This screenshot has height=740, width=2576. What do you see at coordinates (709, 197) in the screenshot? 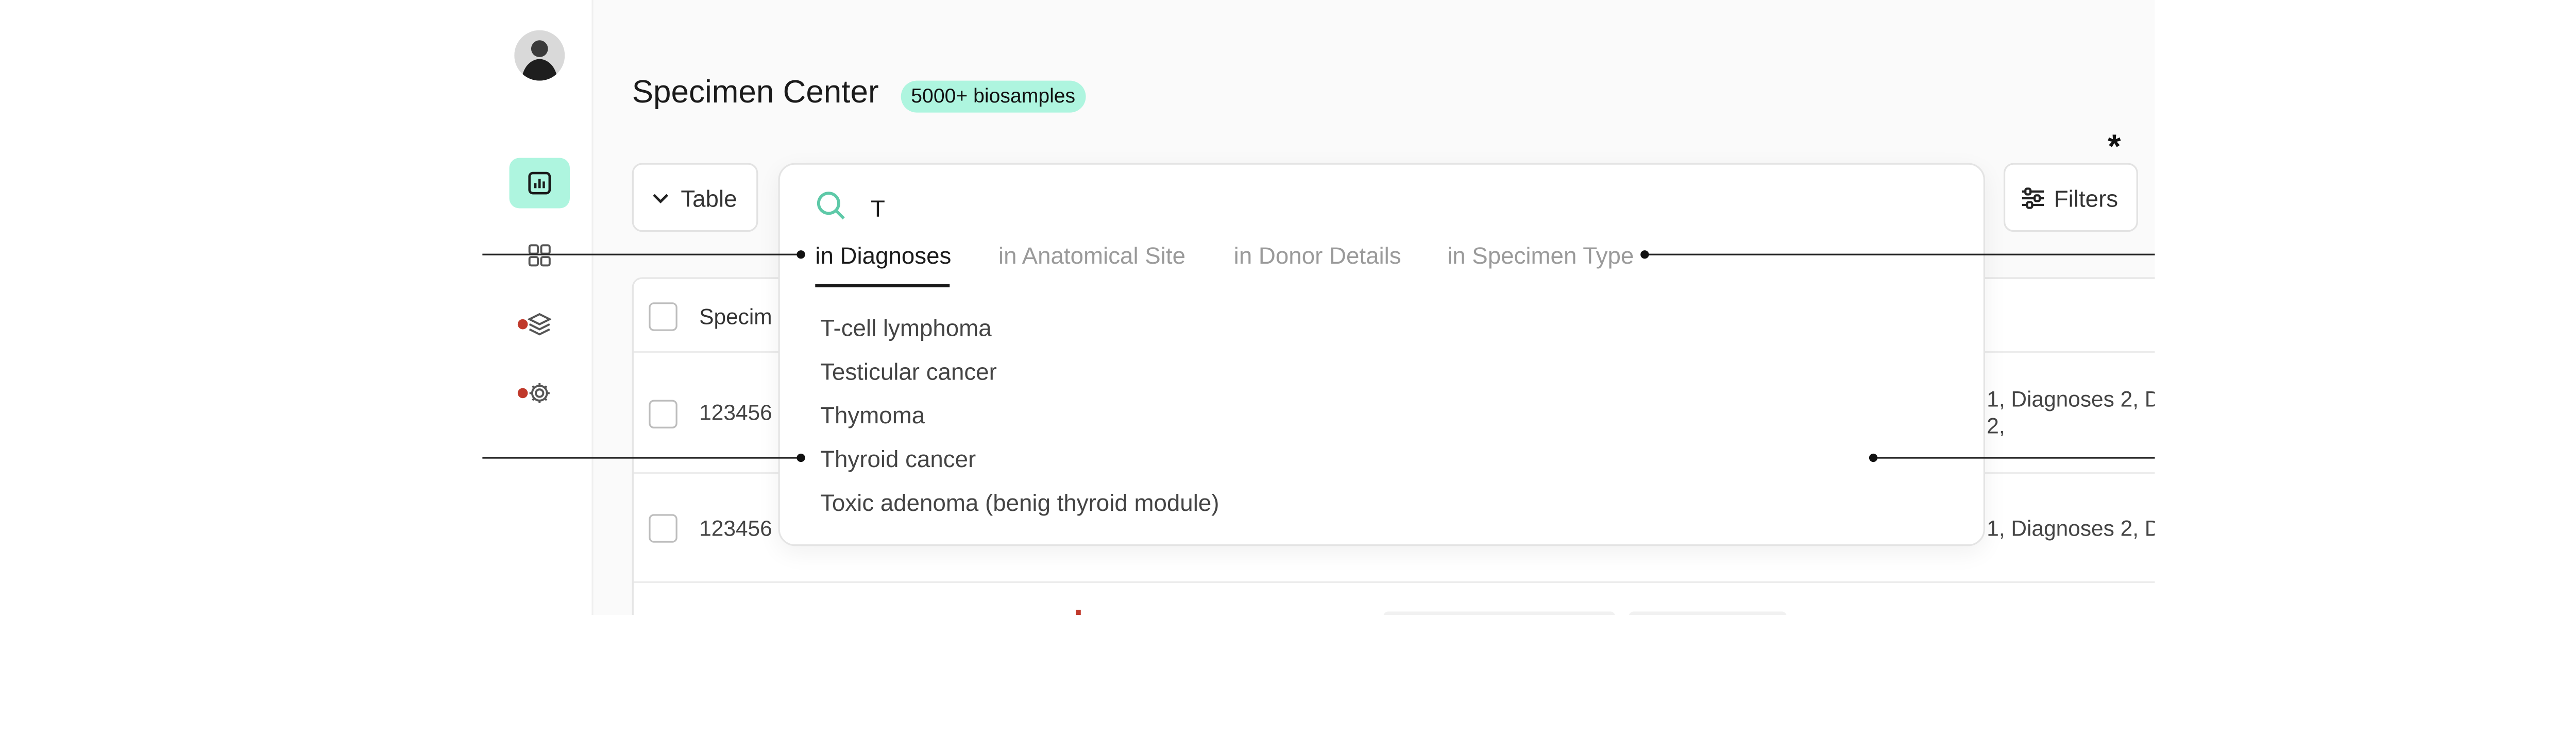
I see `view-toggle-label: Table` at bounding box center [709, 197].